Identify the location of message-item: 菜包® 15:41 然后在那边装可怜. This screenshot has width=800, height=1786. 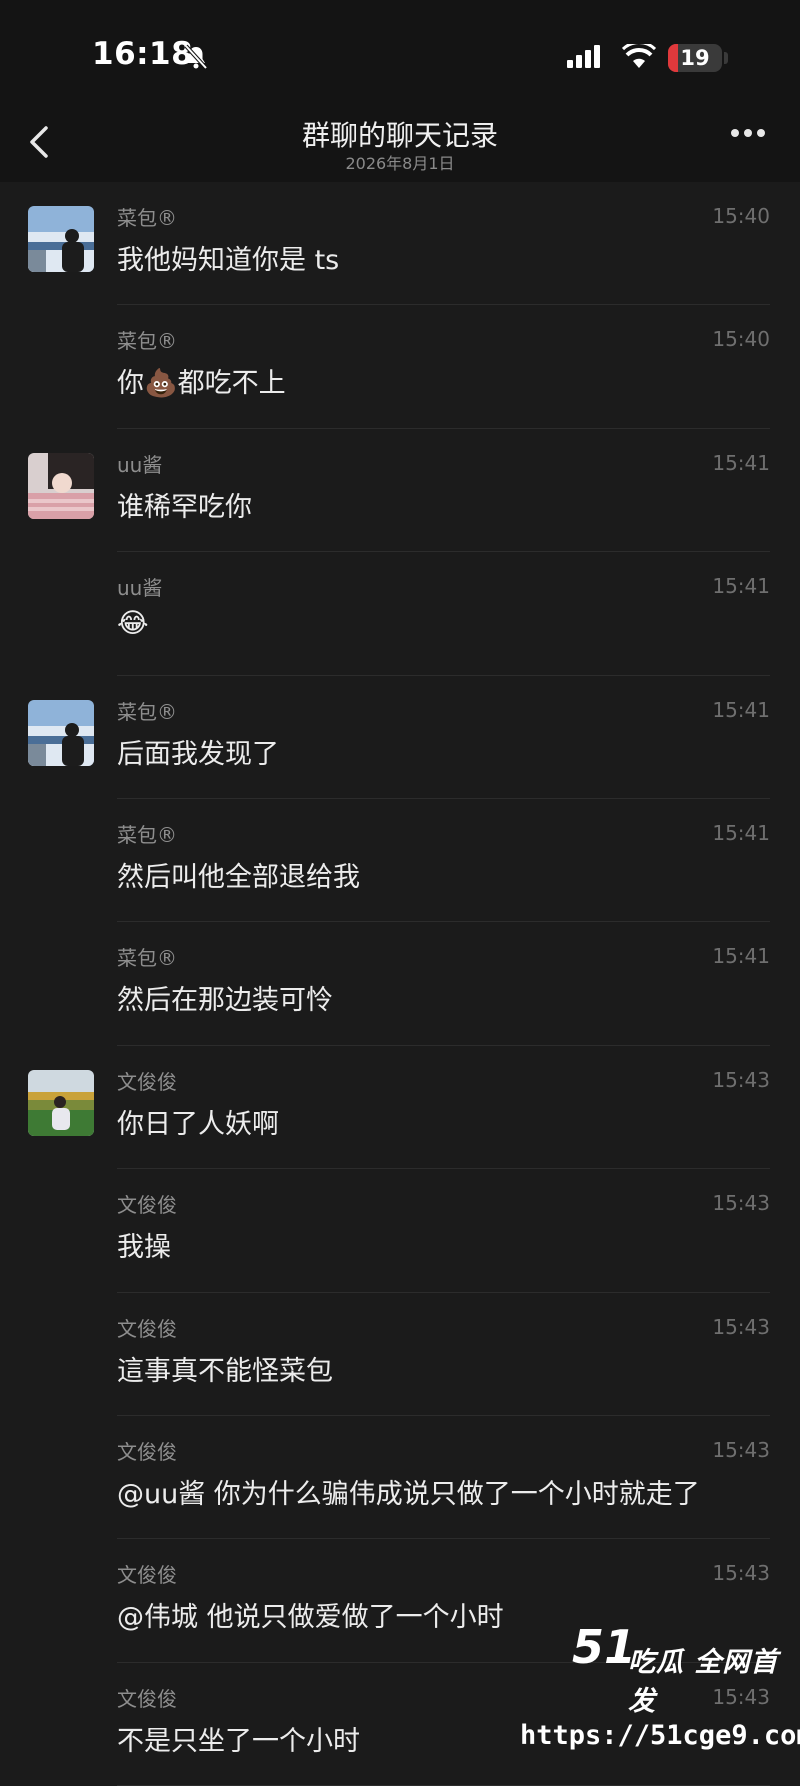
(400, 984).